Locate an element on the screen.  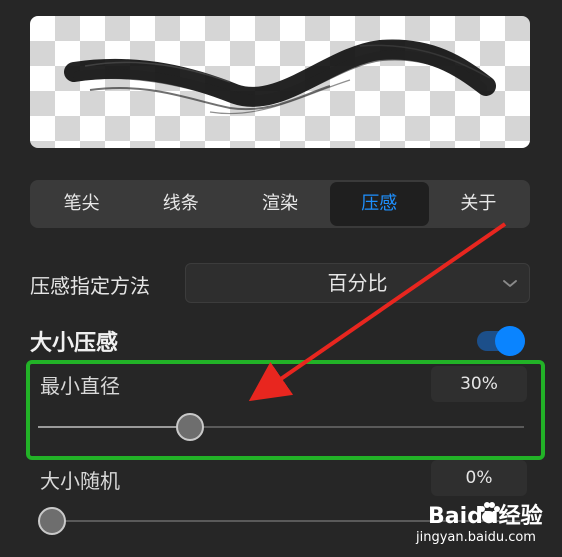
pressure-method-select: 百分比 is located at coordinates (357, 283).